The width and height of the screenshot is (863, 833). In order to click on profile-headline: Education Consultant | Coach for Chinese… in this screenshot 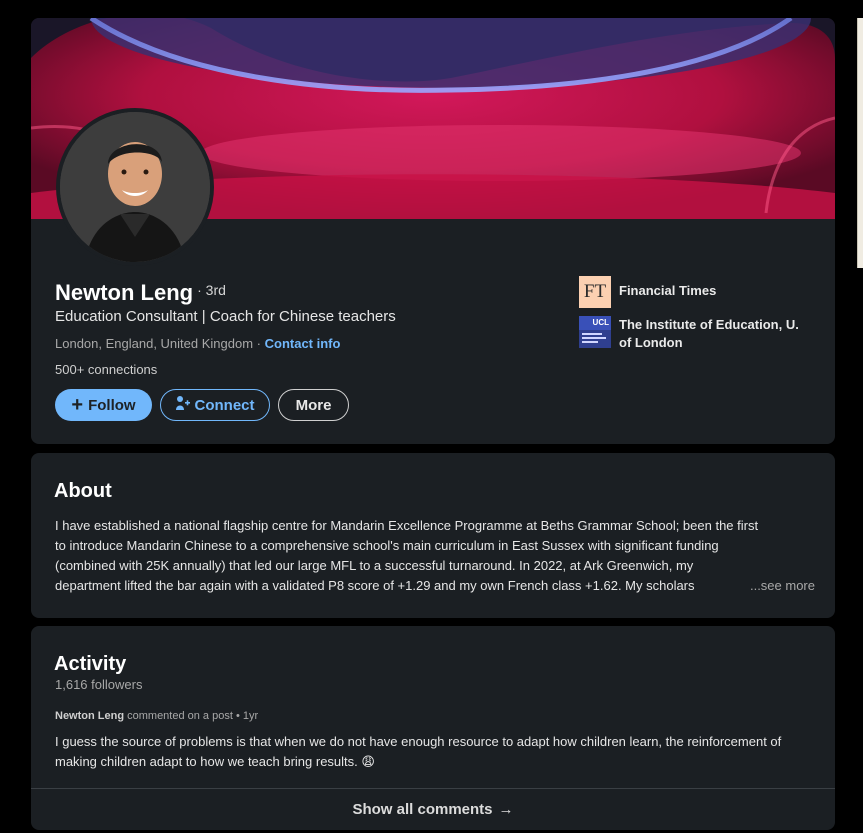, I will do `click(225, 316)`.